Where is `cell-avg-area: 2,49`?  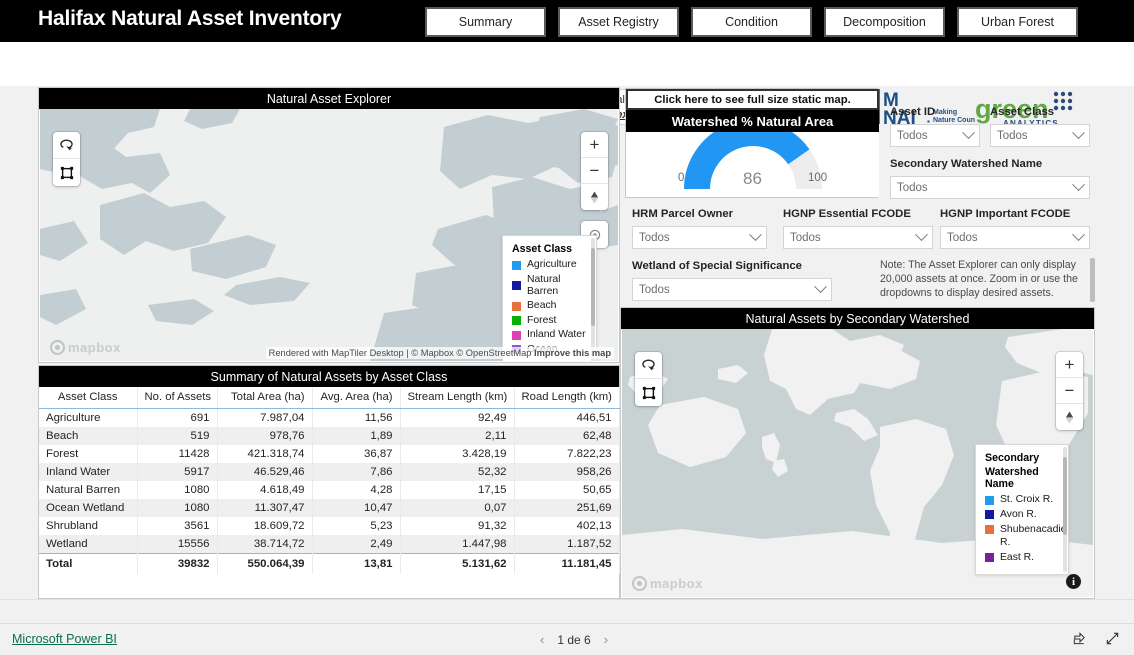
cell-avg-area: 2,49 is located at coordinates (356, 544).